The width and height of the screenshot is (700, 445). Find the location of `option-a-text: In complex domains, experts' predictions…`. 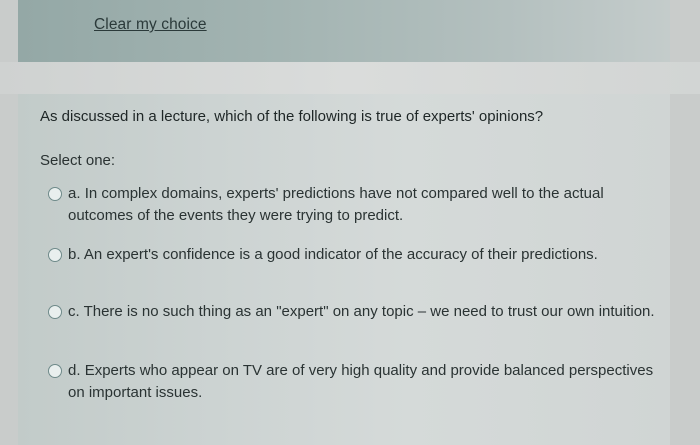

option-a-text: In complex domains, experts' predictions… is located at coordinates (336, 204).